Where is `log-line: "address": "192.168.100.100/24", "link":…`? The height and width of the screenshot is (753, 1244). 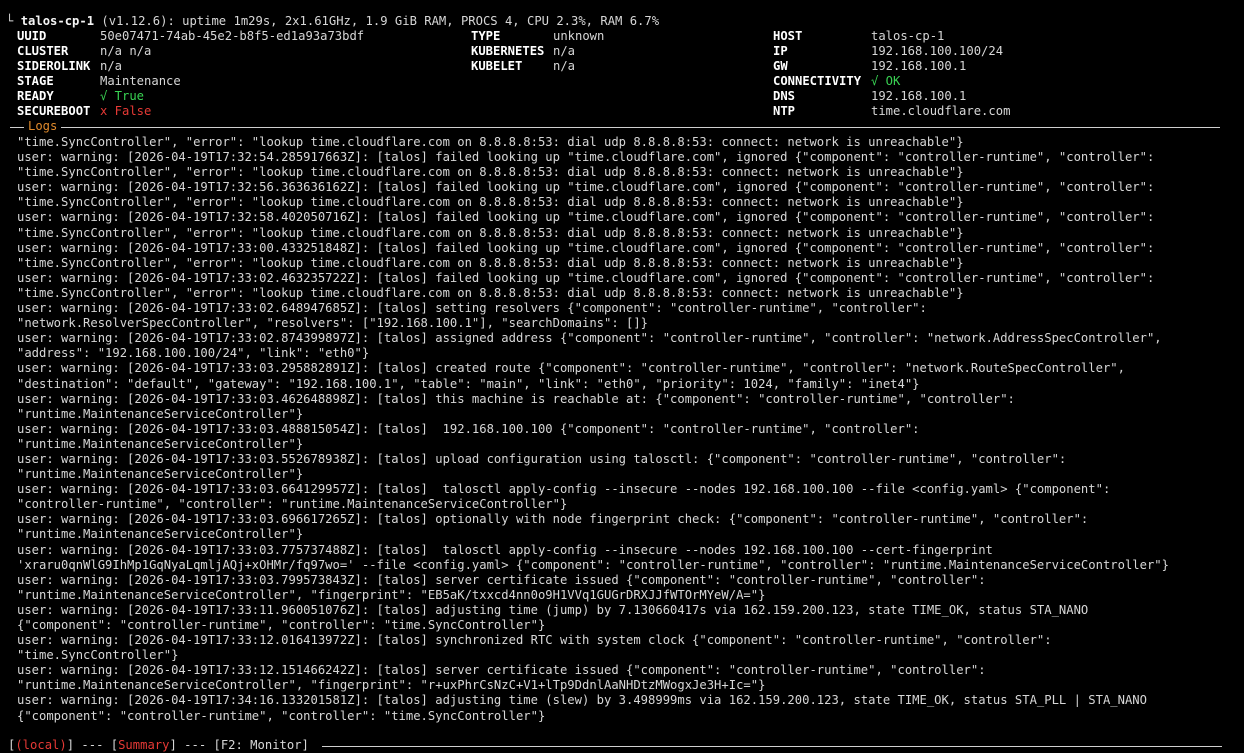 log-line: "address": "192.168.100.100/24", "link":… is located at coordinates (193, 353).